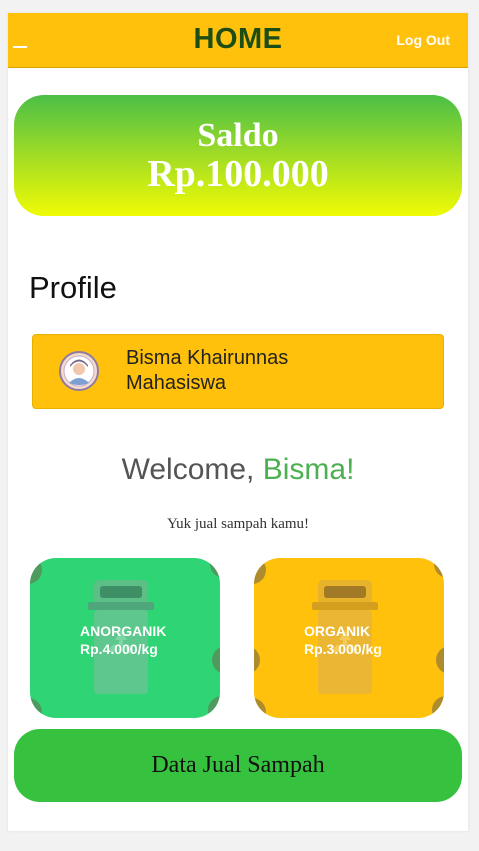 The height and width of the screenshot is (851, 479). What do you see at coordinates (423, 40) in the screenshot?
I see `logout-button: Log Out` at bounding box center [423, 40].